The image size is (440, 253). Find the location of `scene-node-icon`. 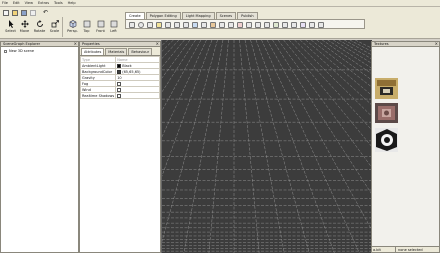

scene-node-icon is located at coordinates (5, 51).